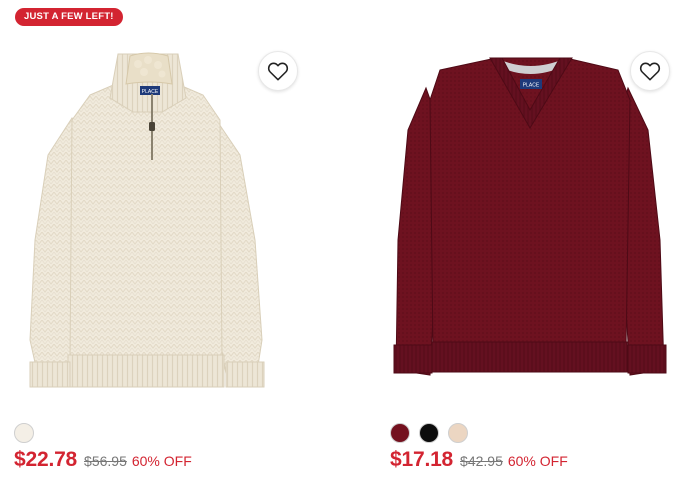 The image size is (684, 479). What do you see at coordinates (481, 461) in the screenshot?
I see `original-price: $42.95` at bounding box center [481, 461].